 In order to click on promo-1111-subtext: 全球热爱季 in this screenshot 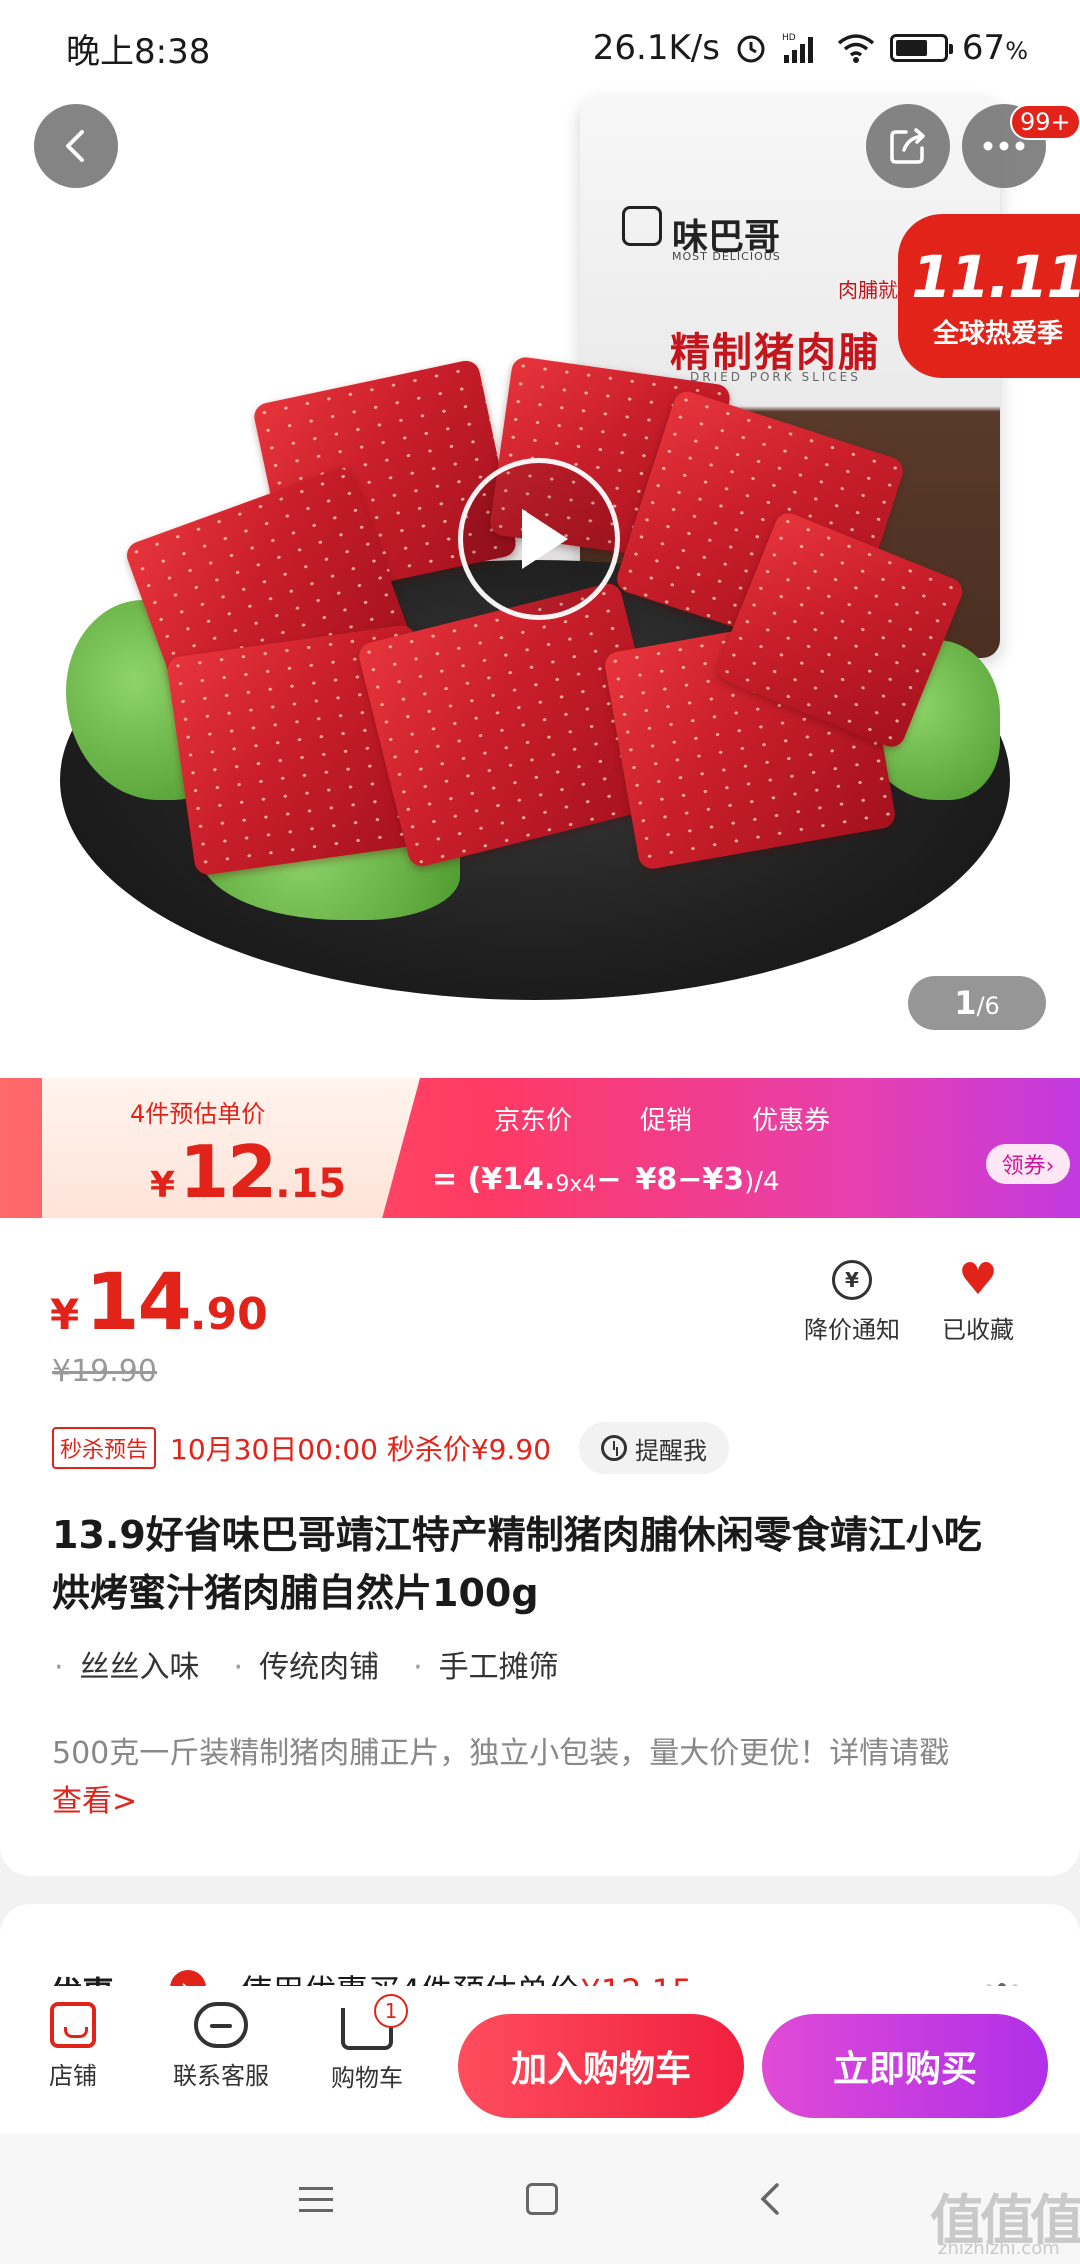, I will do `click(997, 333)`.